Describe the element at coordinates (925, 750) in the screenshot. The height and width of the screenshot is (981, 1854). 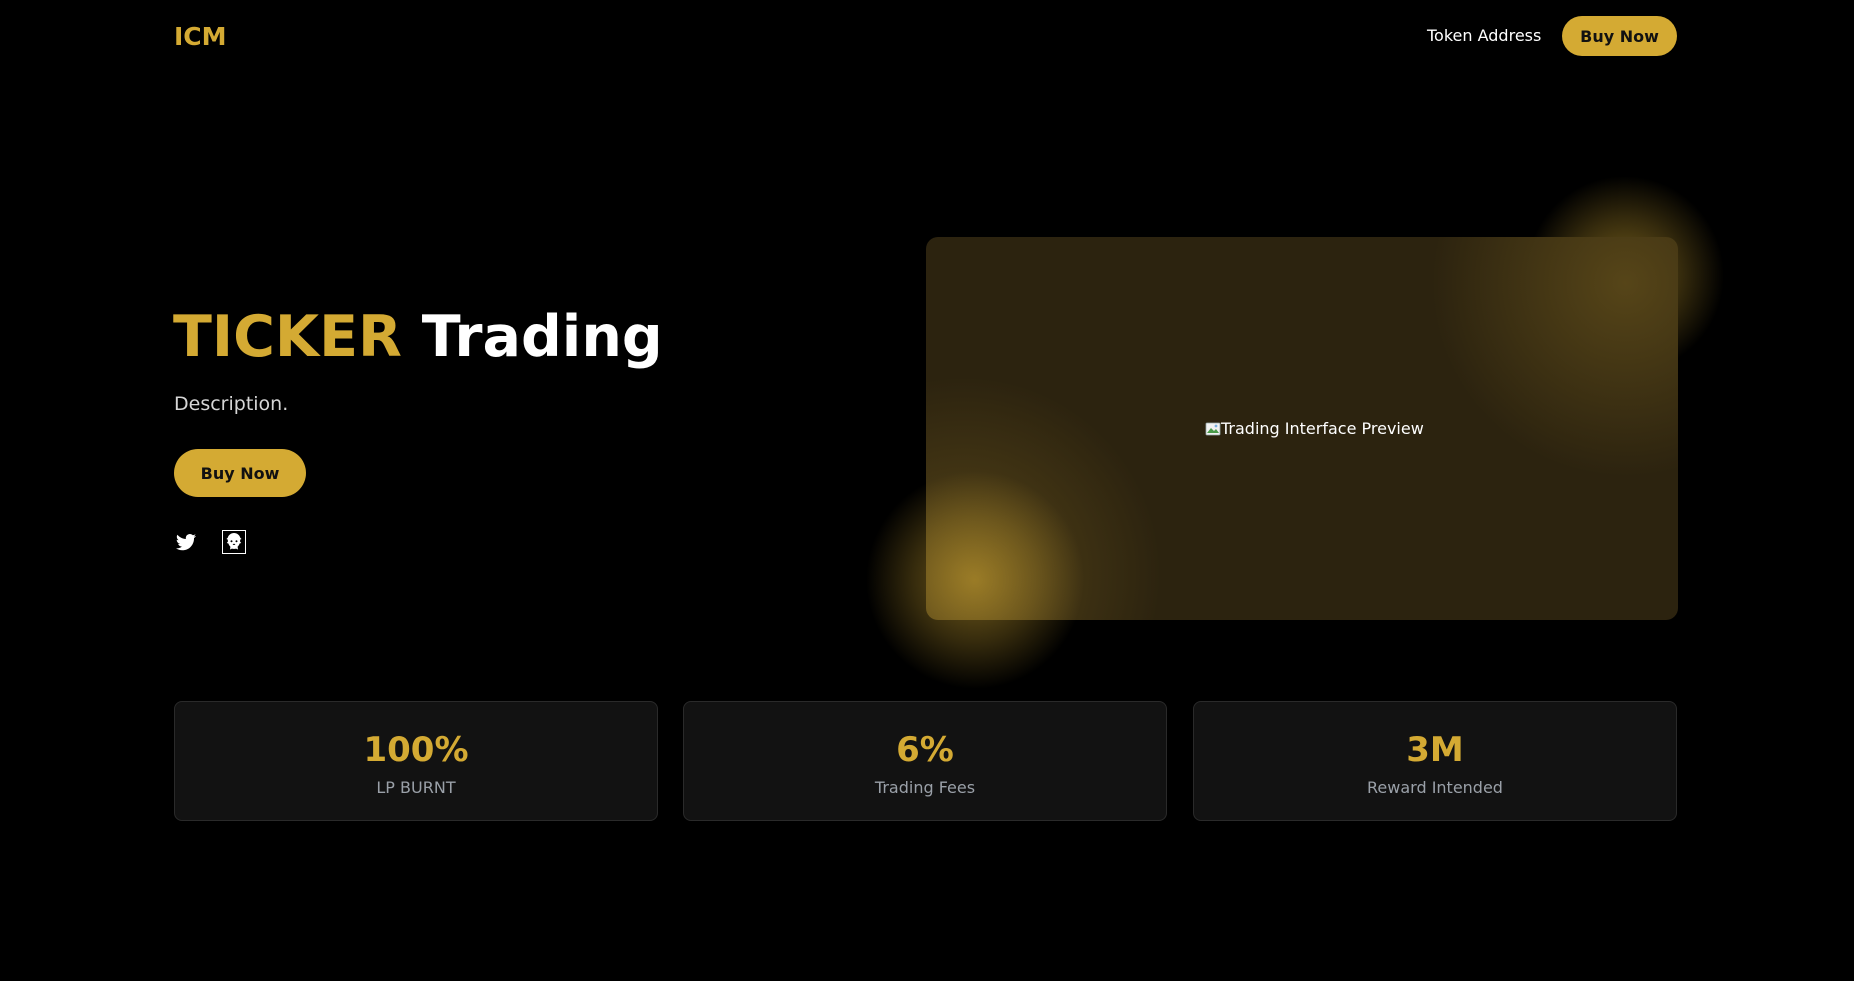
I see `stat-value: 6%` at that location.